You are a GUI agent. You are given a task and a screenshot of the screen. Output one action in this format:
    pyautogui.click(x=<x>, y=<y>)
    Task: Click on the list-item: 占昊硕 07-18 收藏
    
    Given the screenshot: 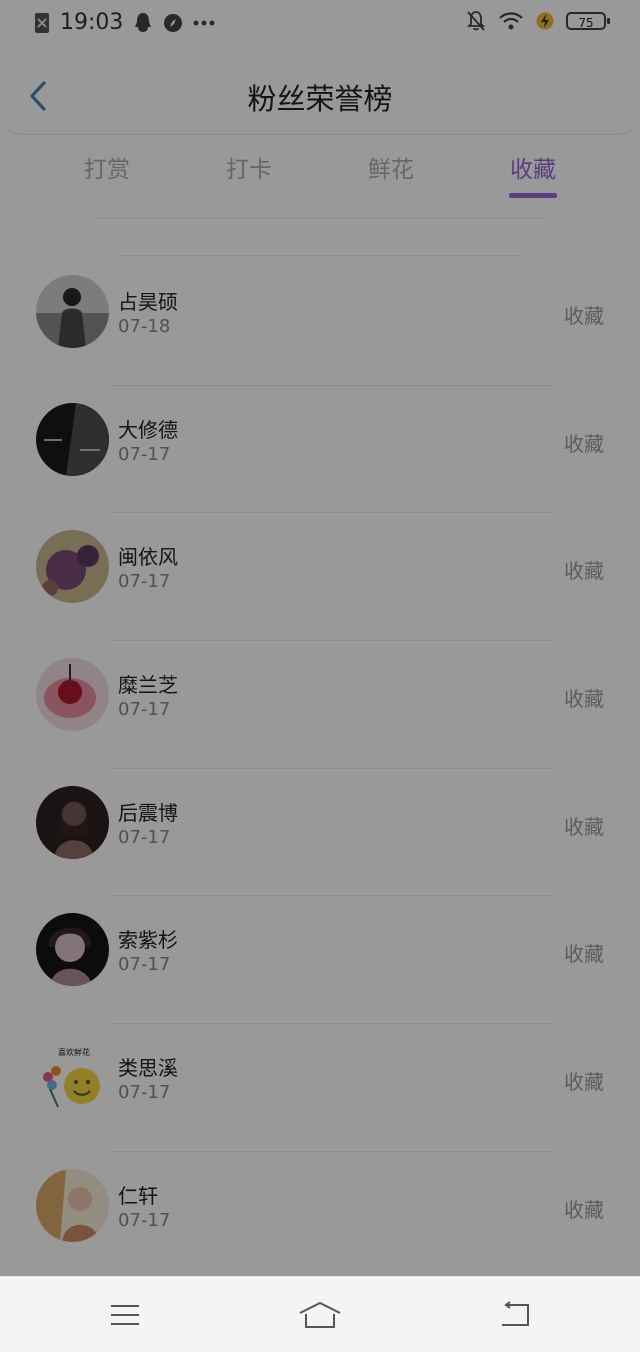 What is the action you would take?
    pyautogui.click(x=320, y=322)
    